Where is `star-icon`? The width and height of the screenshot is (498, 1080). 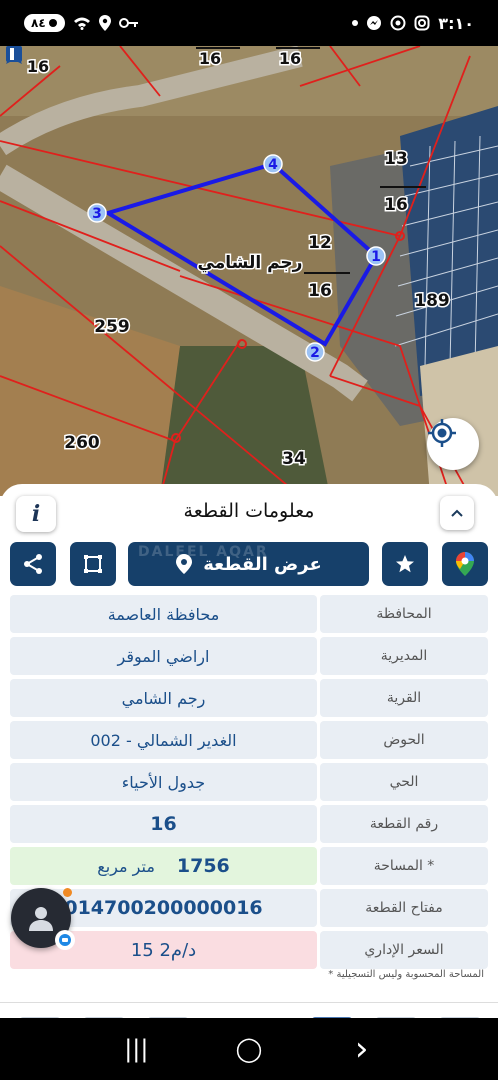
star-icon is located at coordinates (405, 564).